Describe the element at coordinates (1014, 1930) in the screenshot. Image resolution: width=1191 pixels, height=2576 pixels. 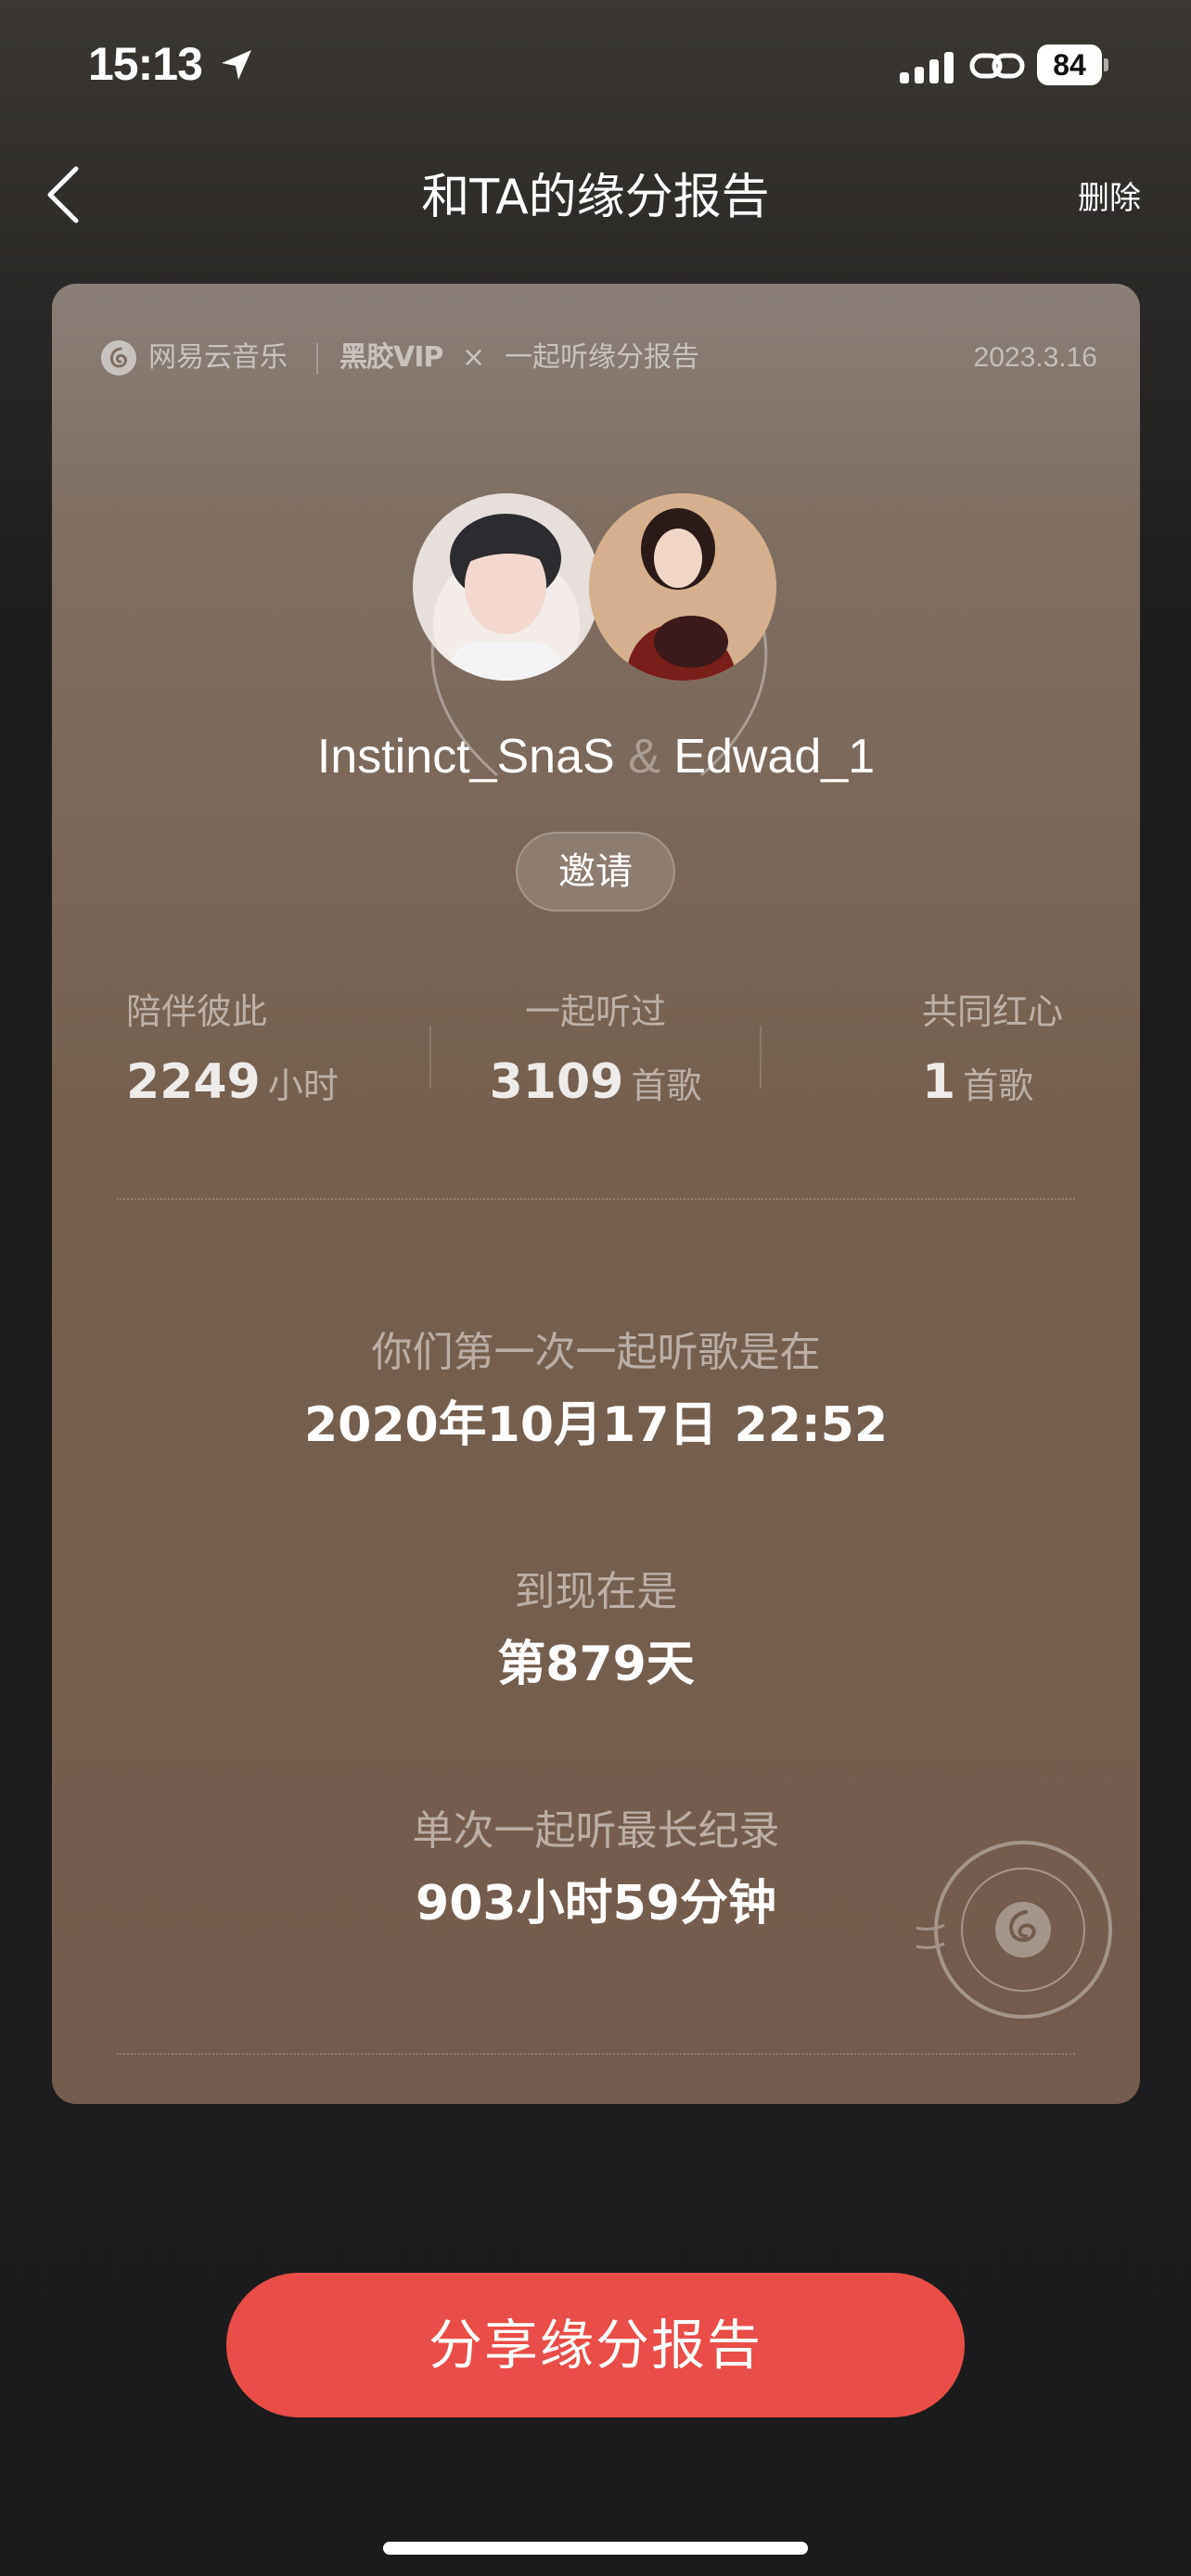
I see `postmark-stamp-icon` at that location.